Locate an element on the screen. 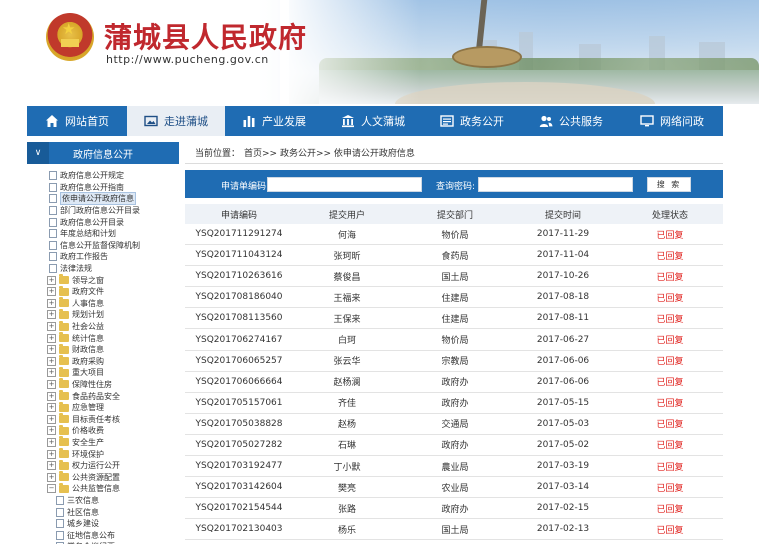  table-row: YSQ201703142604 樊亮 农业局 2017-03-14 已回复 is located at coordinates (454, 488).